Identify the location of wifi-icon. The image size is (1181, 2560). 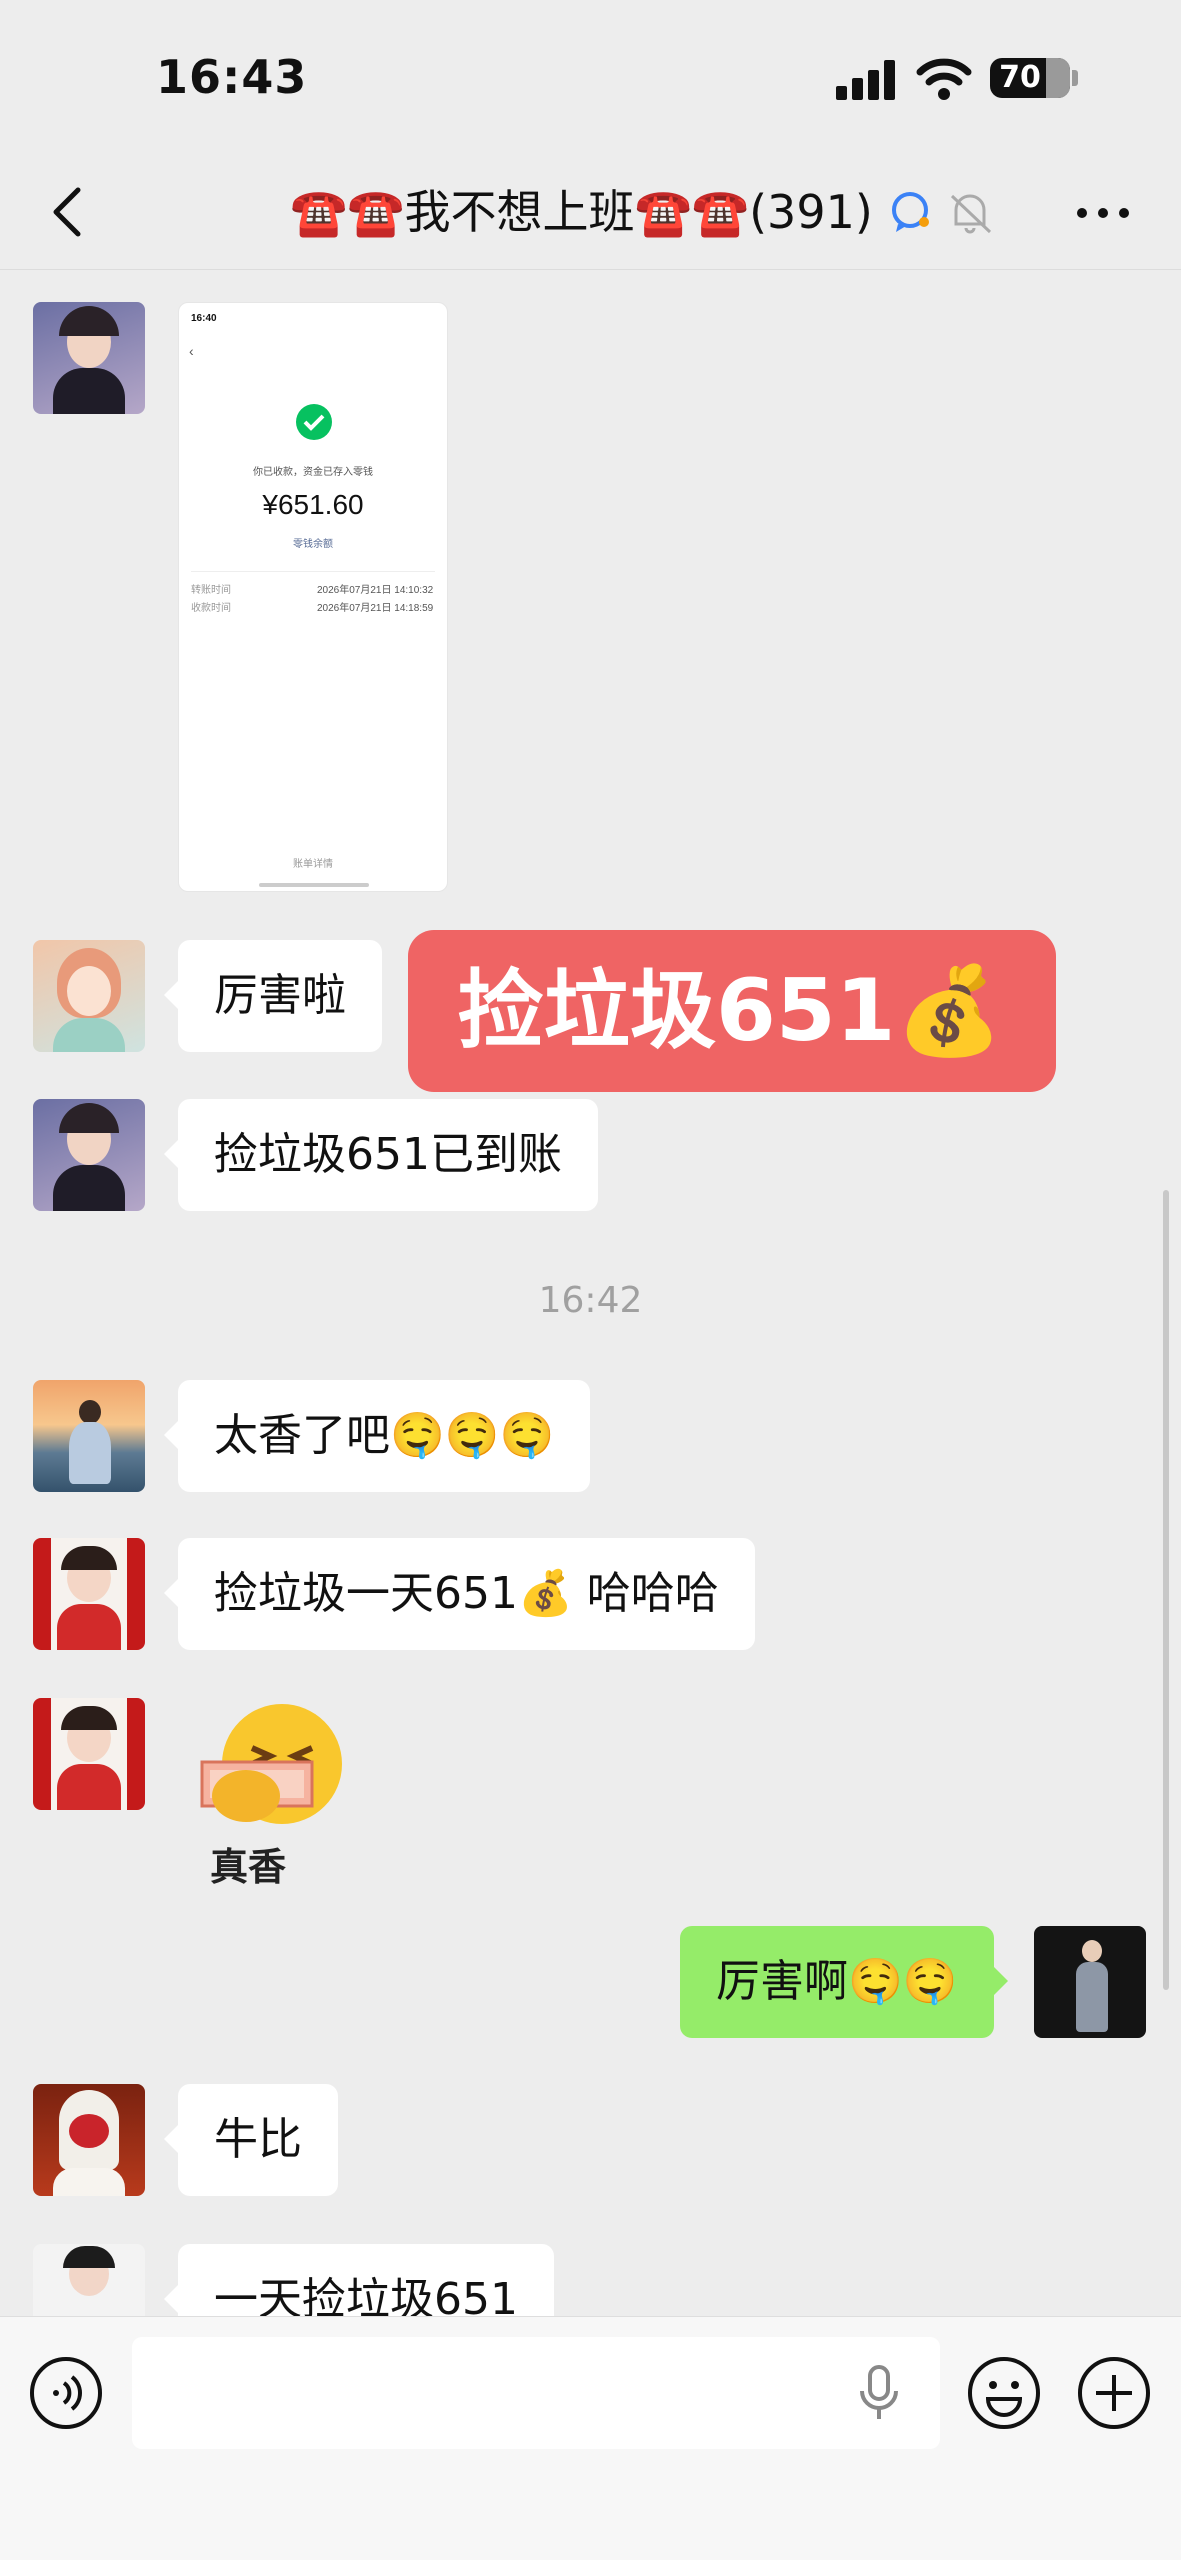
(944, 79).